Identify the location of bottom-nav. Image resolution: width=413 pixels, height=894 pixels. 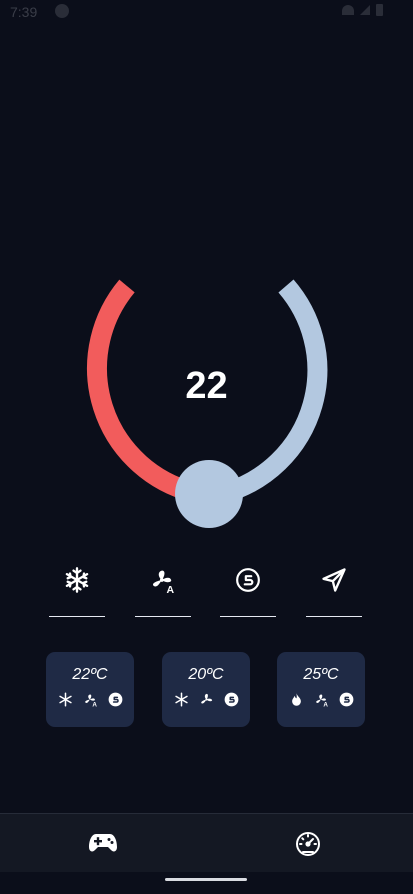
(206, 842).